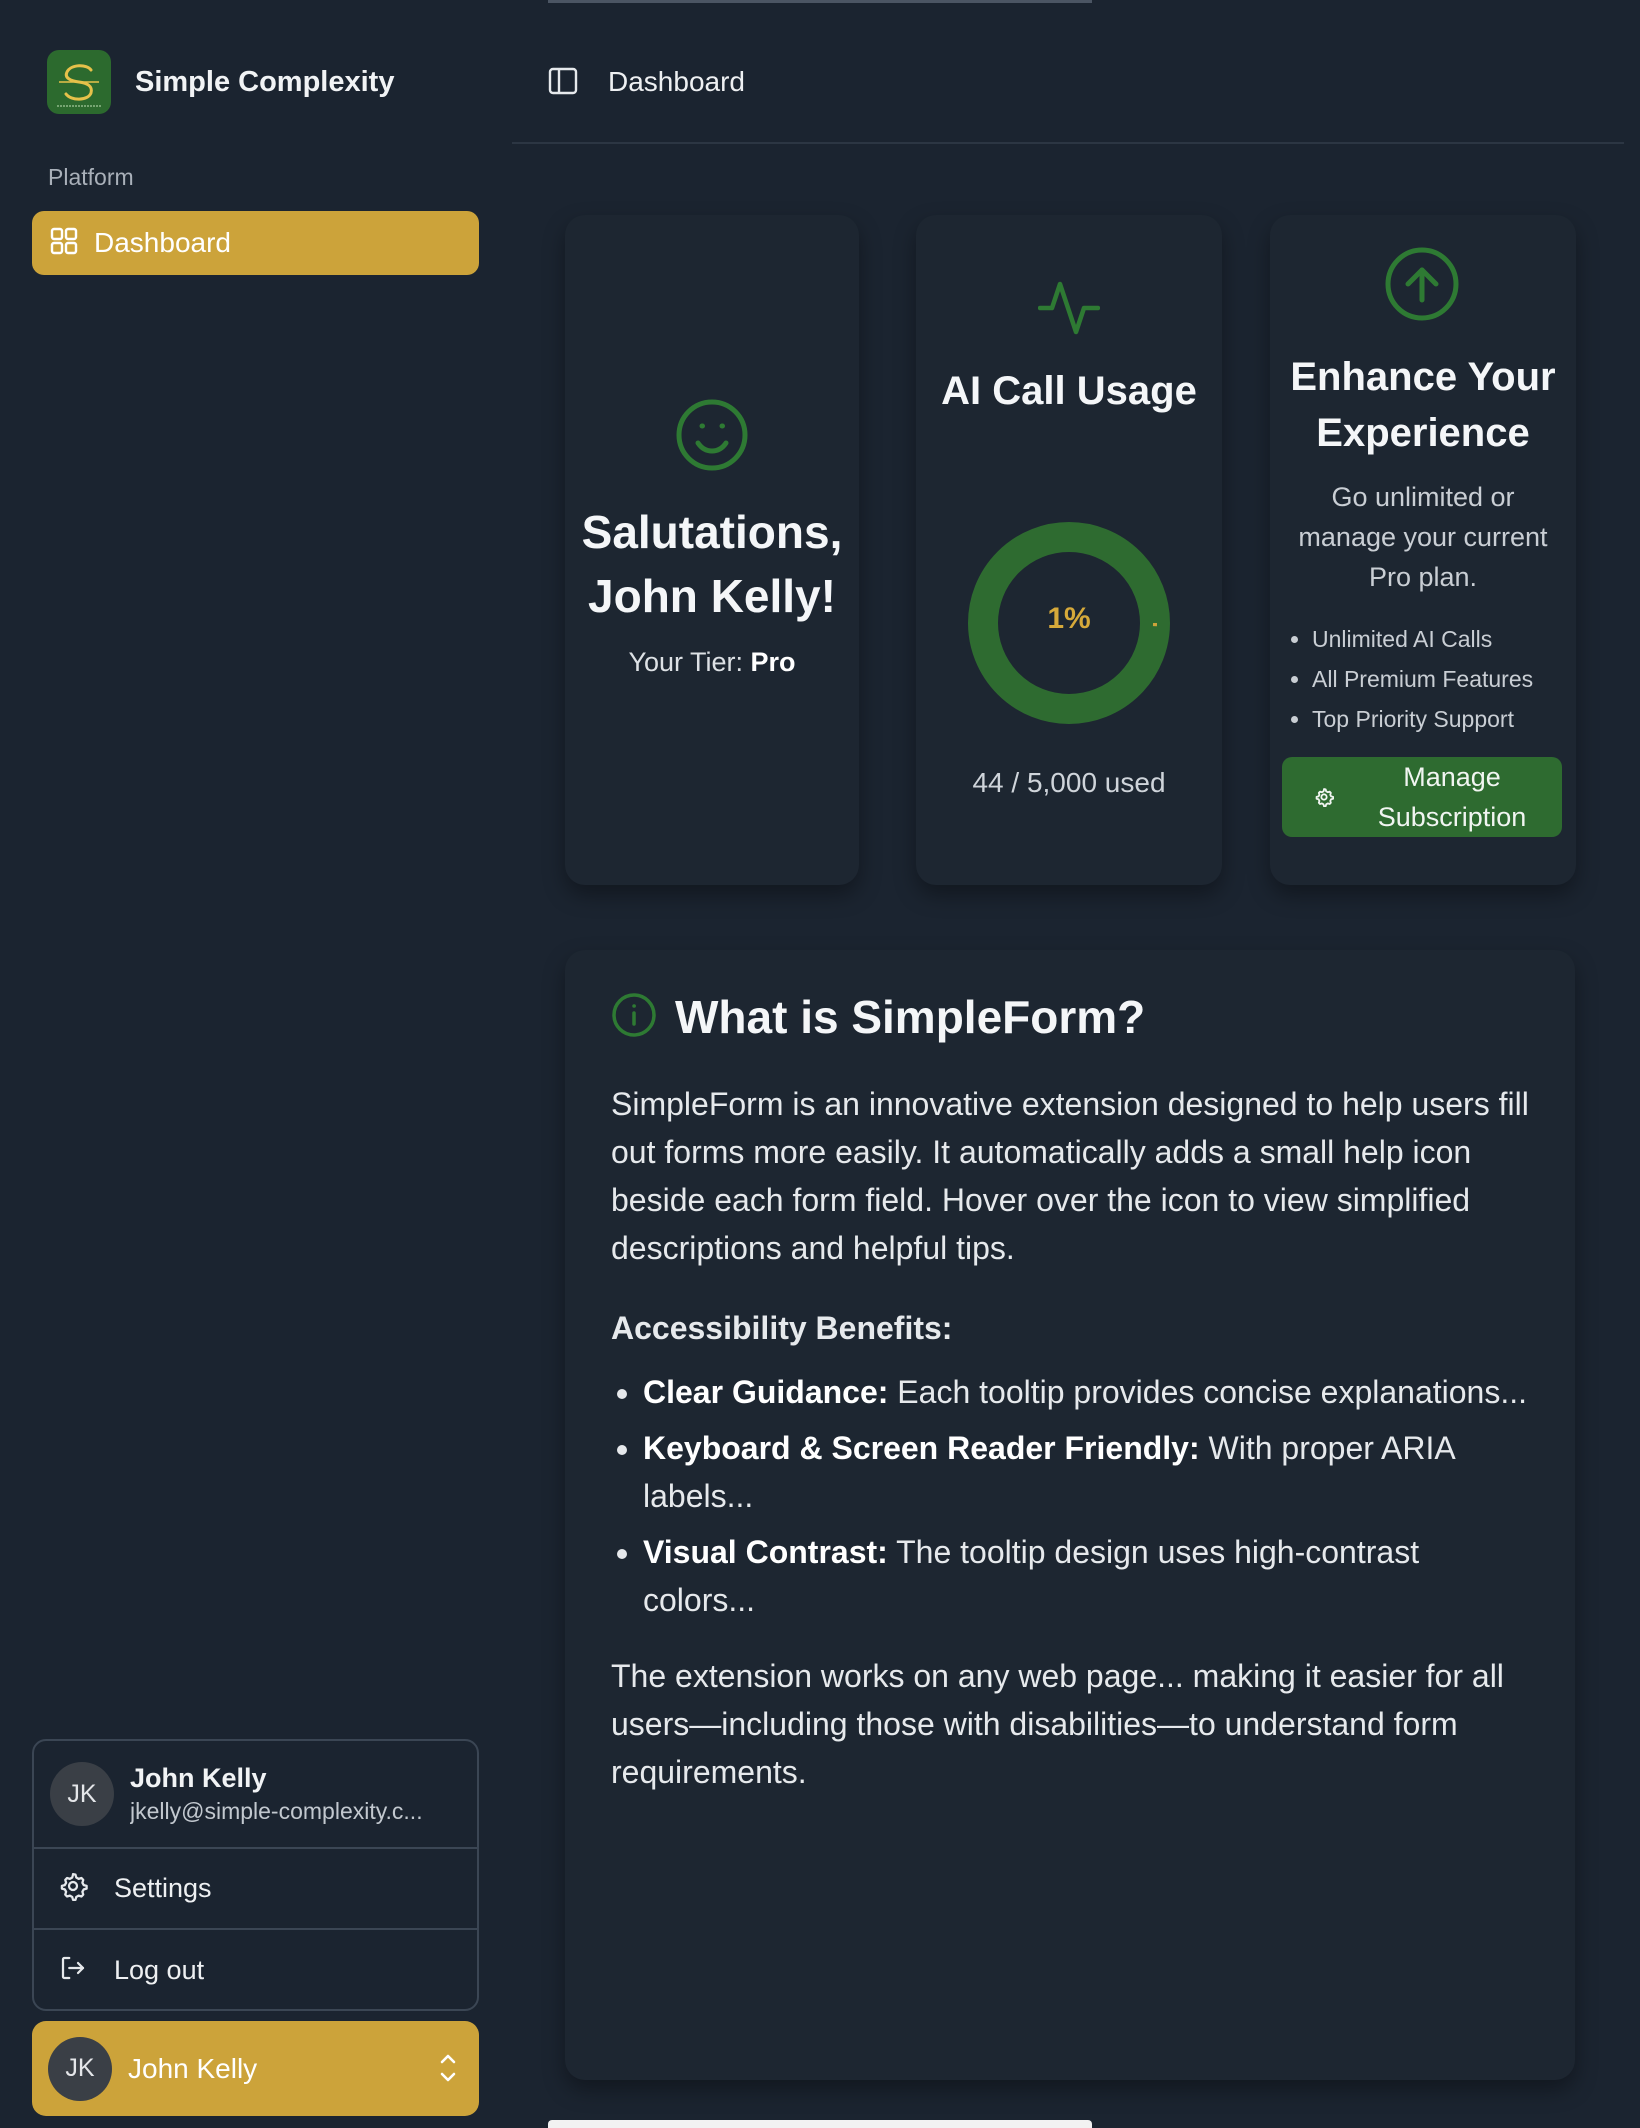  Describe the element at coordinates (1069, 310) in the screenshot. I see `activity-icon` at that location.